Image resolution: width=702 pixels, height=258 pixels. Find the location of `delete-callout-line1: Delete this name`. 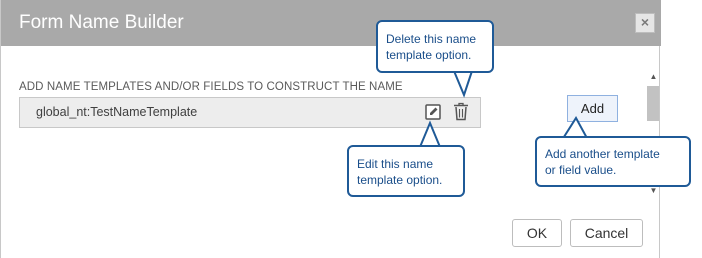

delete-callout-line1: Delete this name is located at coordinates (431, 39).